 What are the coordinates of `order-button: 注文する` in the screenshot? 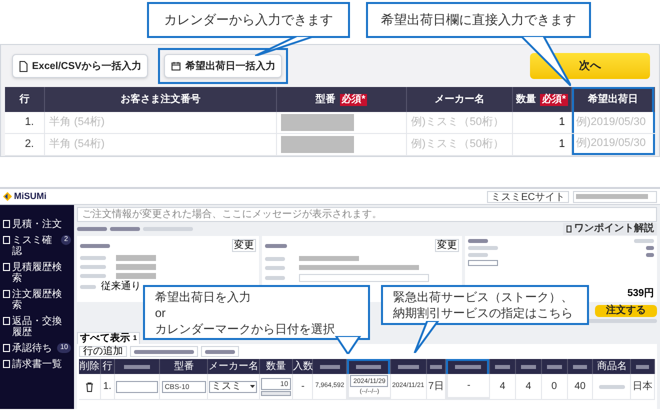 It's located at (626, 311).